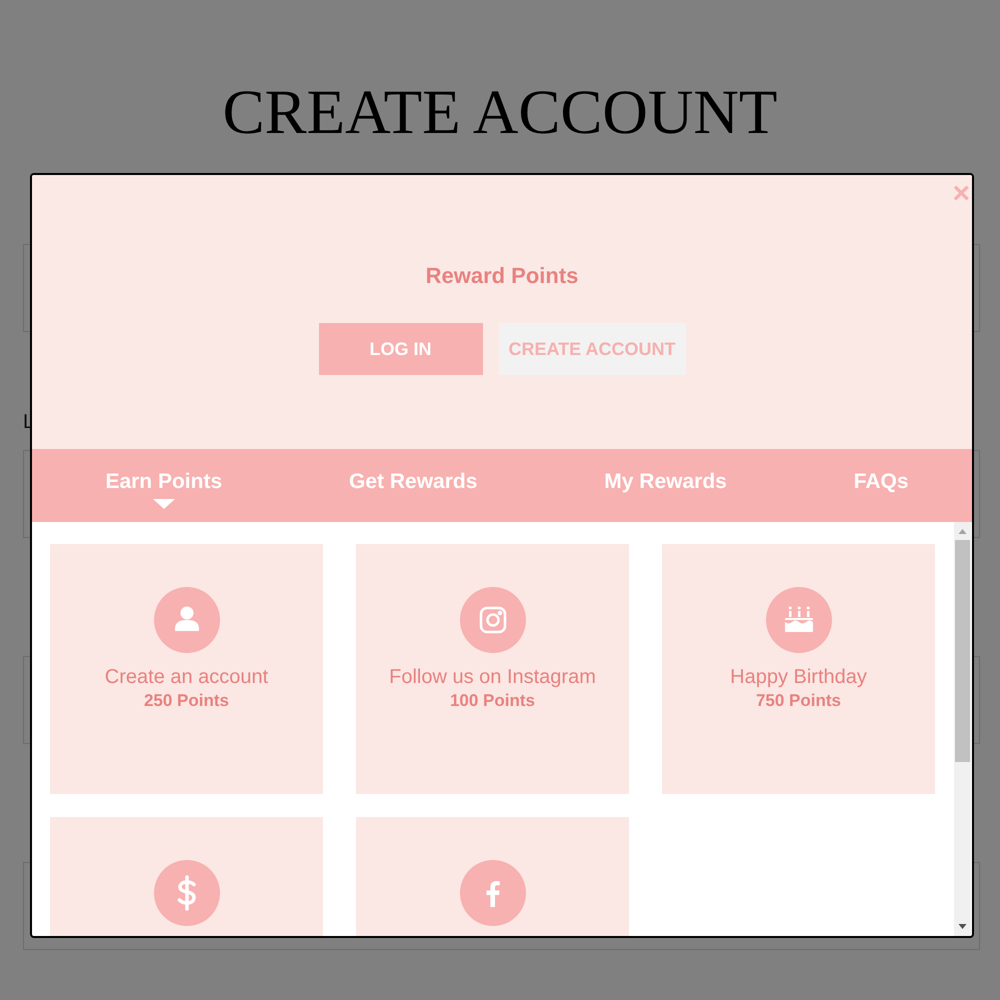 This screenshot has height=1000, width=1000. Describe the element at coordinates (493, 701) in the screenshot. I see `reward-points: 100 Points` at that location.